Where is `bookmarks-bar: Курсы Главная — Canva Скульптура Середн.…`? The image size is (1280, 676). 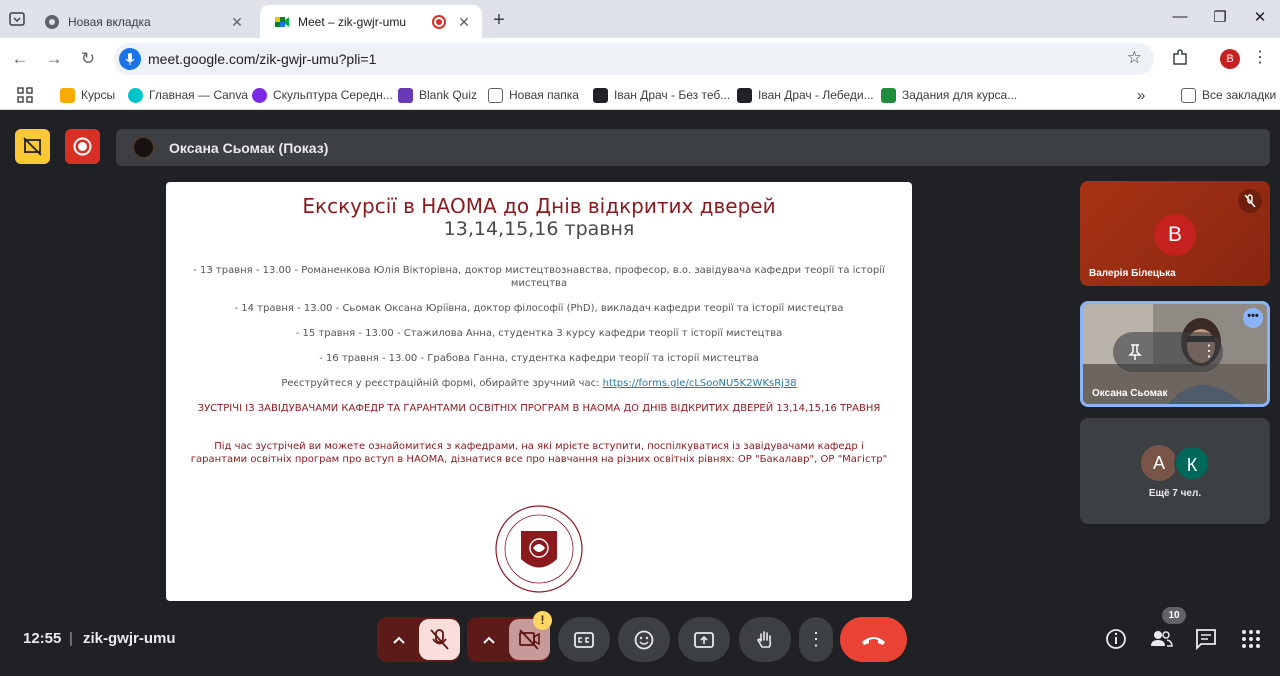 bookmarks-bar: Курсы Главная — Canva Скульптура Середн.… is located at coordinates (640, 95).